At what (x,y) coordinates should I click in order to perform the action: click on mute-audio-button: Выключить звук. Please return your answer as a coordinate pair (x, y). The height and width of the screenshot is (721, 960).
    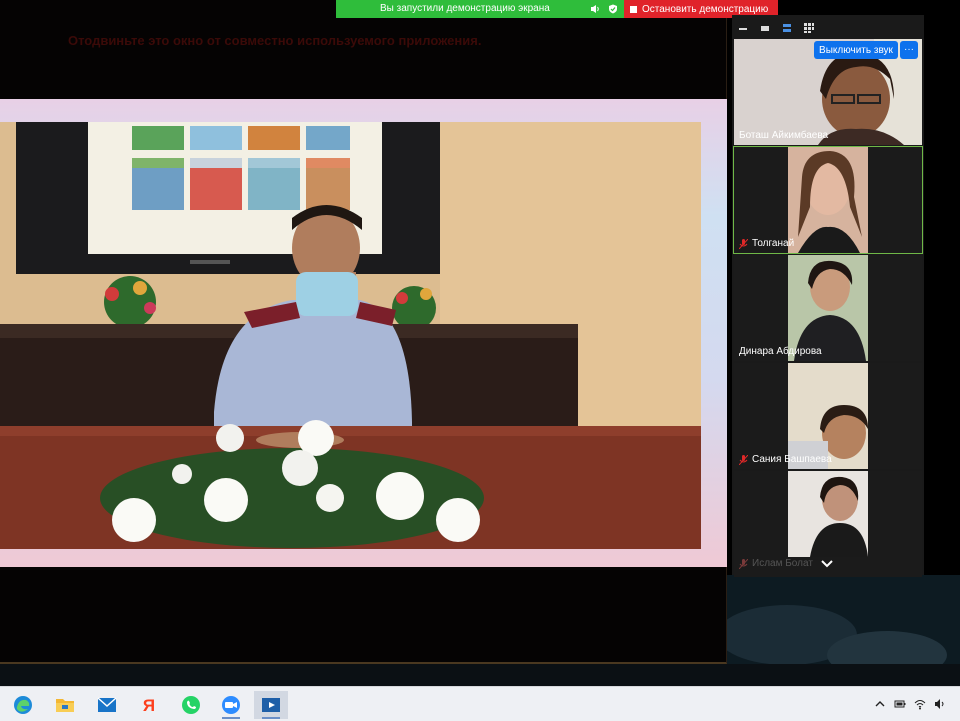
    Looking at the image, I should click on (856, 50).